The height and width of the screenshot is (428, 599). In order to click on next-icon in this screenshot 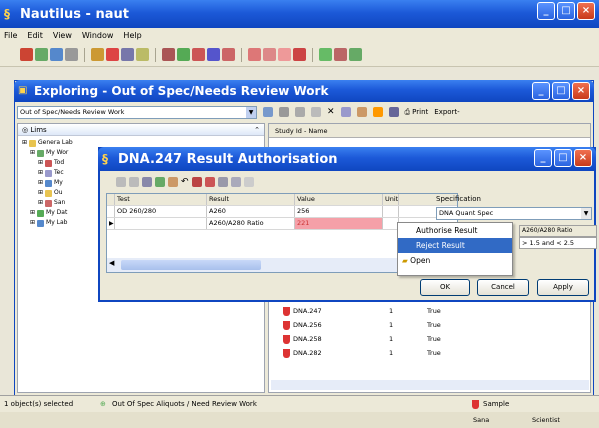, I will do `click(248, 182)`.